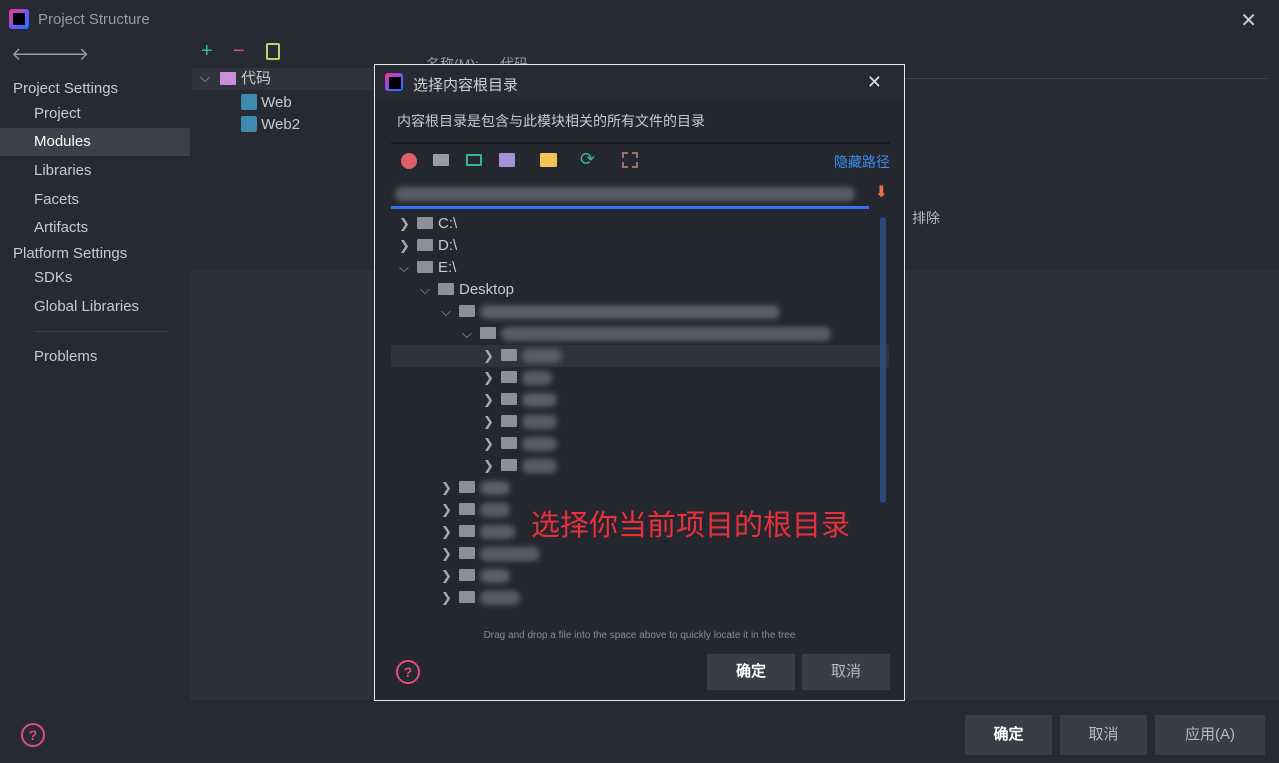 The height and width of the screenshot is (763, 1279). What do you see at coordinates (625, 194) in the screenshot?
I see `blurred-path` at bounding box center [625, 194].